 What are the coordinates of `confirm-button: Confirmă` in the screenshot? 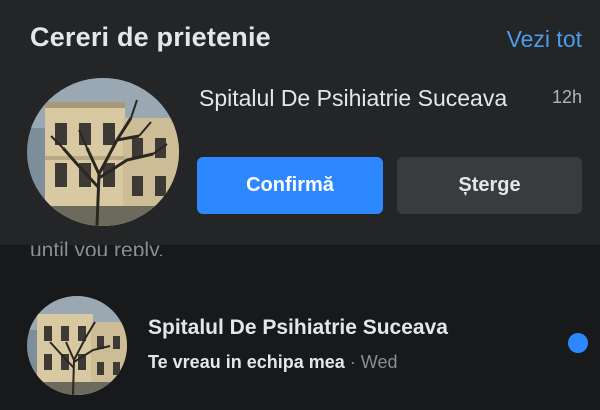 It's located at (290, 185).